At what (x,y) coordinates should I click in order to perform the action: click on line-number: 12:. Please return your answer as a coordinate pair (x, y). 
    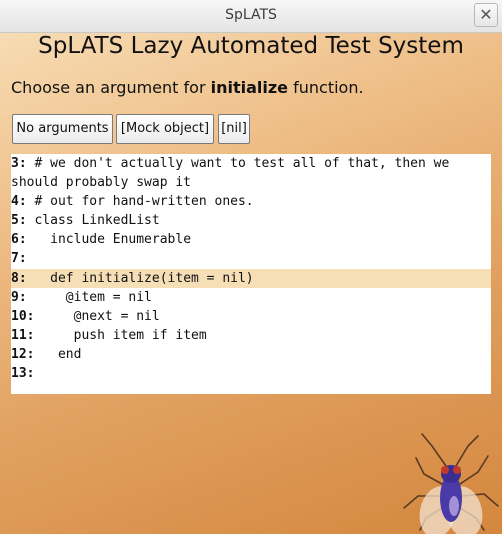
    Looking at the image, I should click on (23, 354).